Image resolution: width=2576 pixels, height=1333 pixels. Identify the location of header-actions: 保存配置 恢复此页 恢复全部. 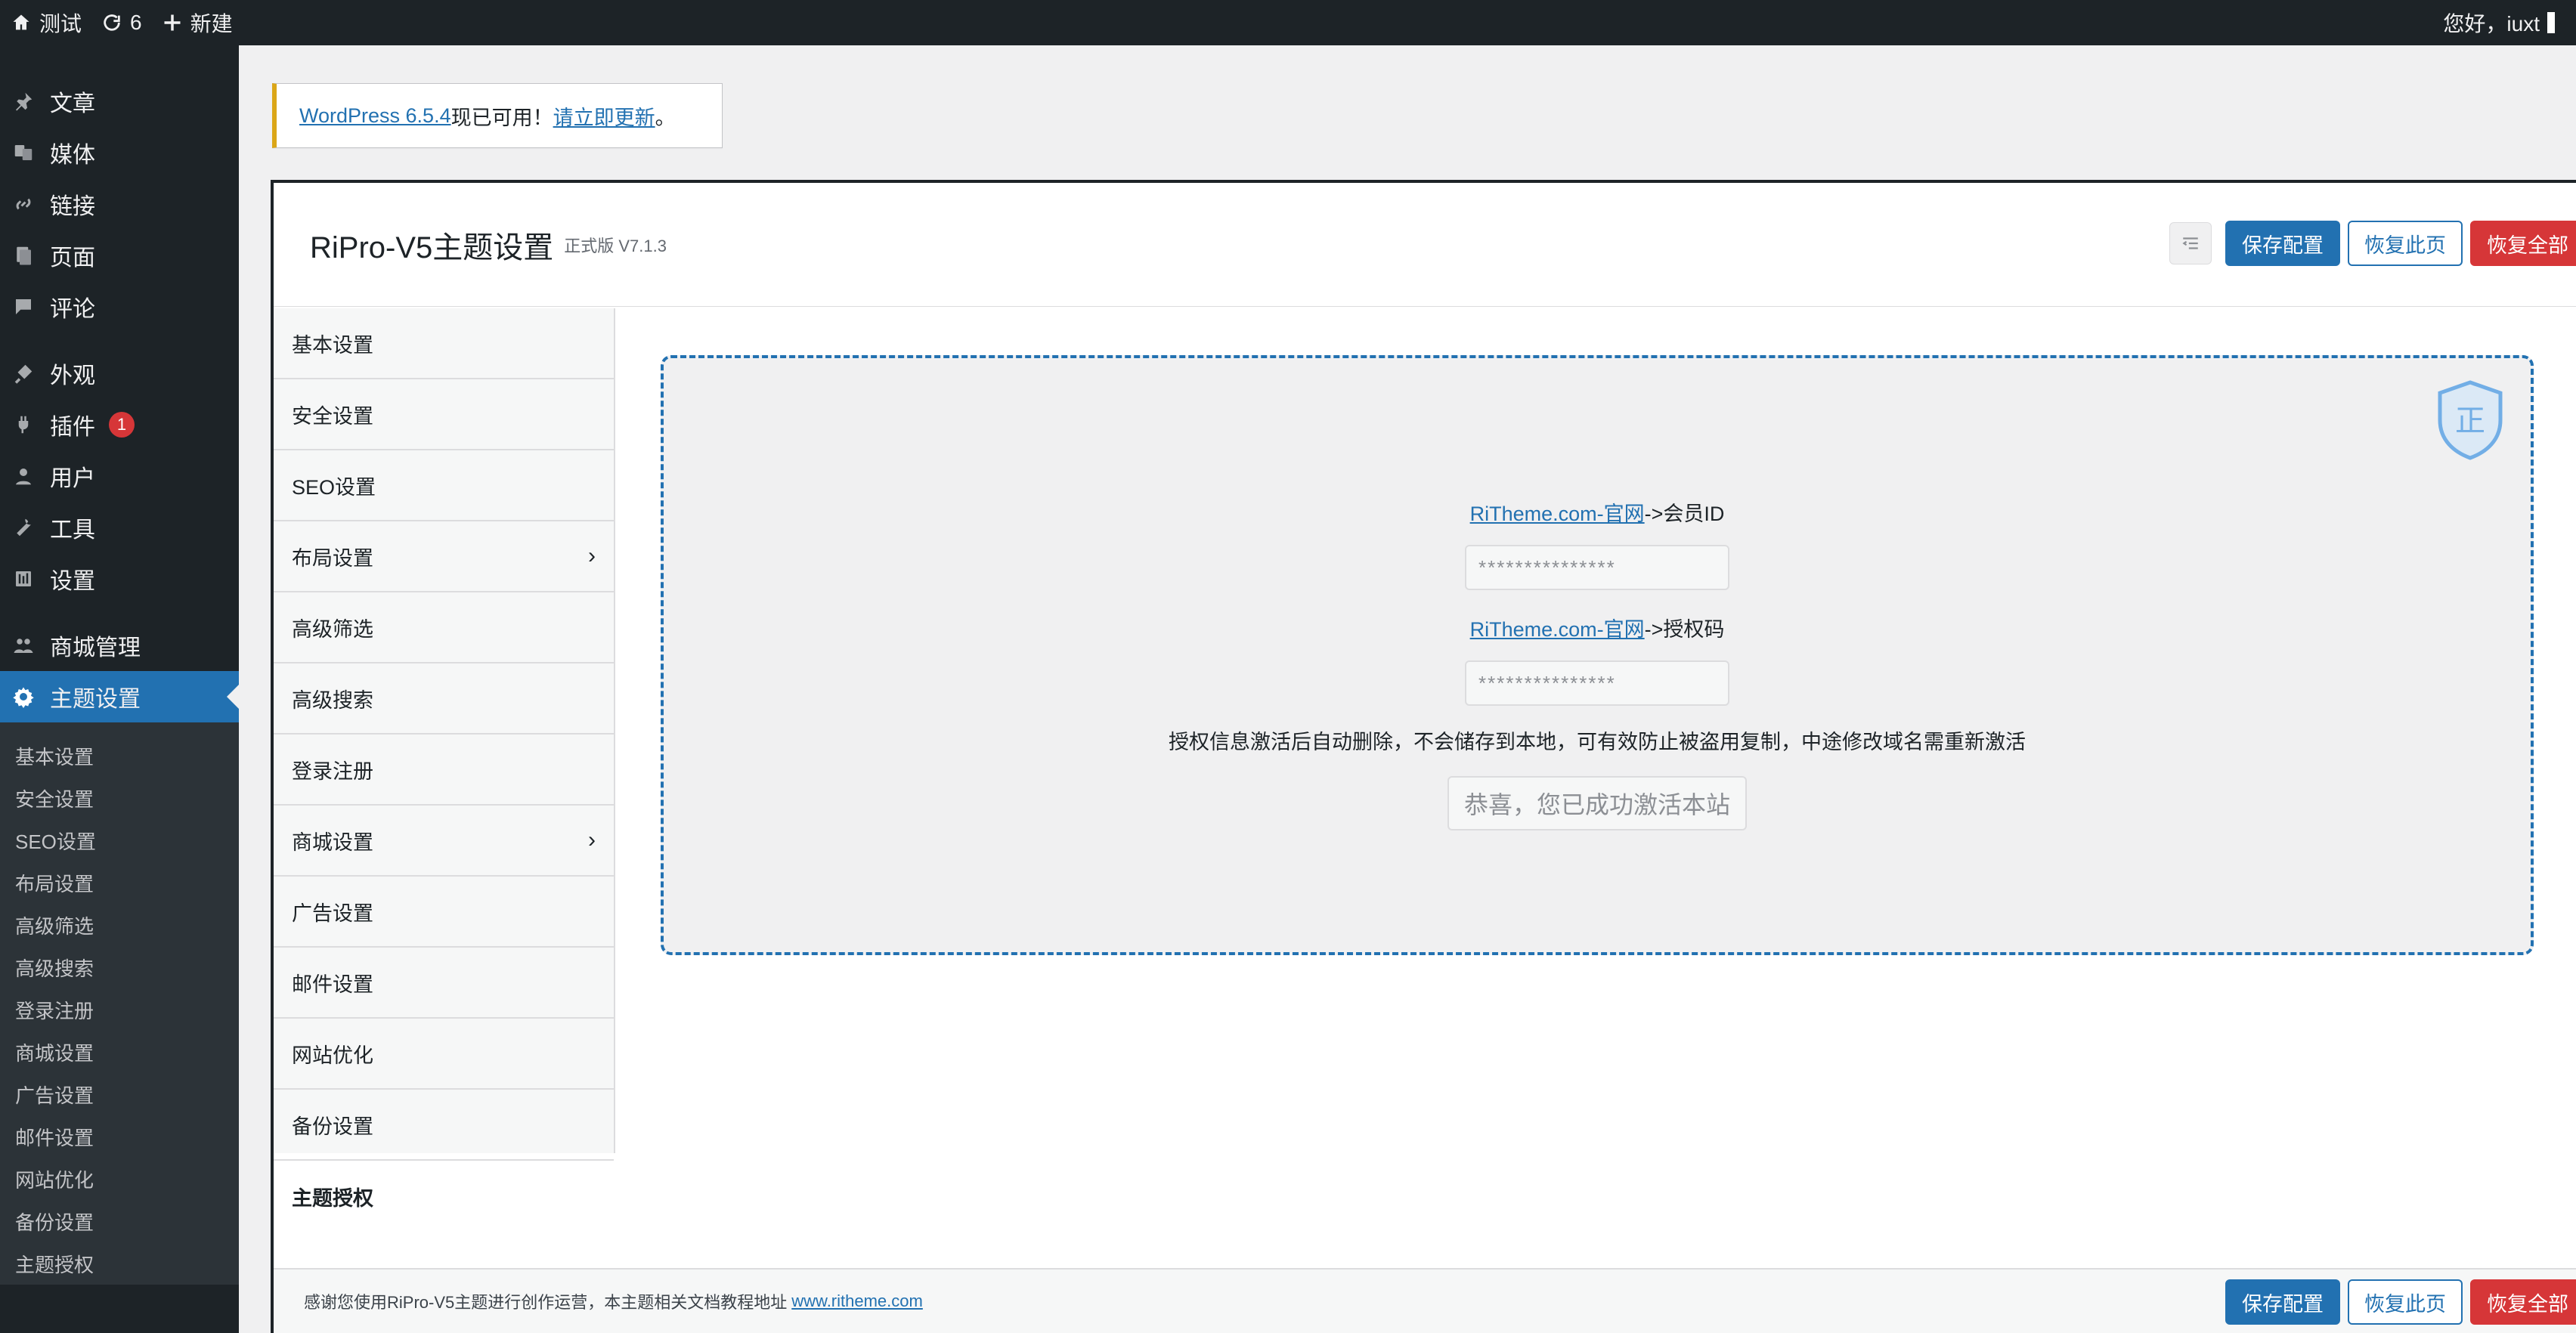
(2372, 244).